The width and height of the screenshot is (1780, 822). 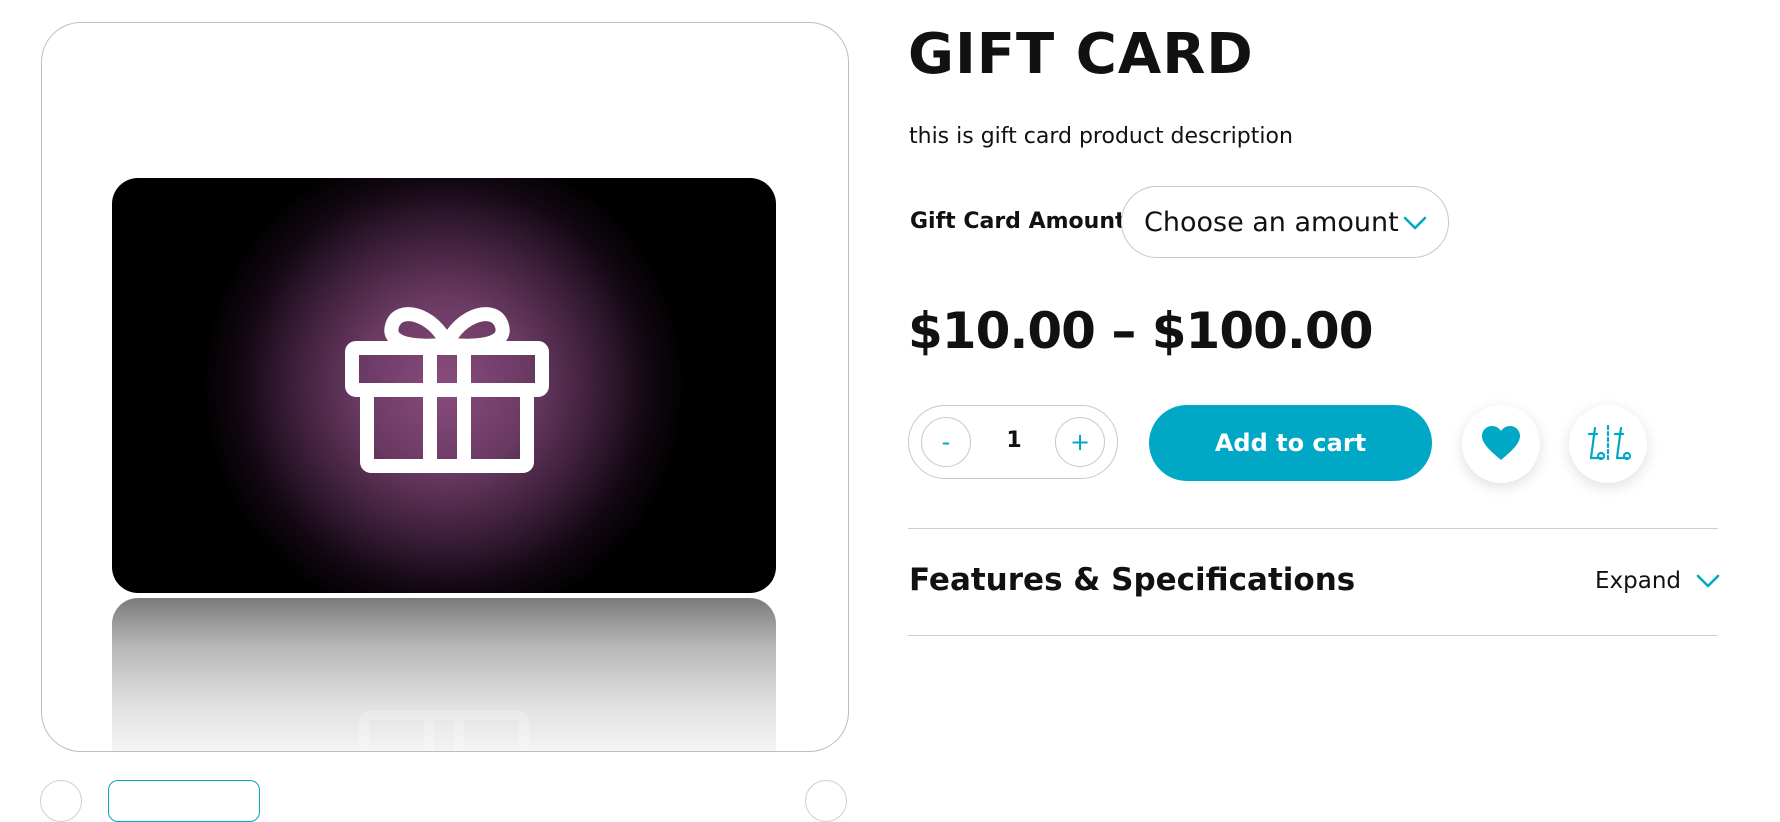 I want to click on quantity-input: 1, so click(x=1014, y=440).